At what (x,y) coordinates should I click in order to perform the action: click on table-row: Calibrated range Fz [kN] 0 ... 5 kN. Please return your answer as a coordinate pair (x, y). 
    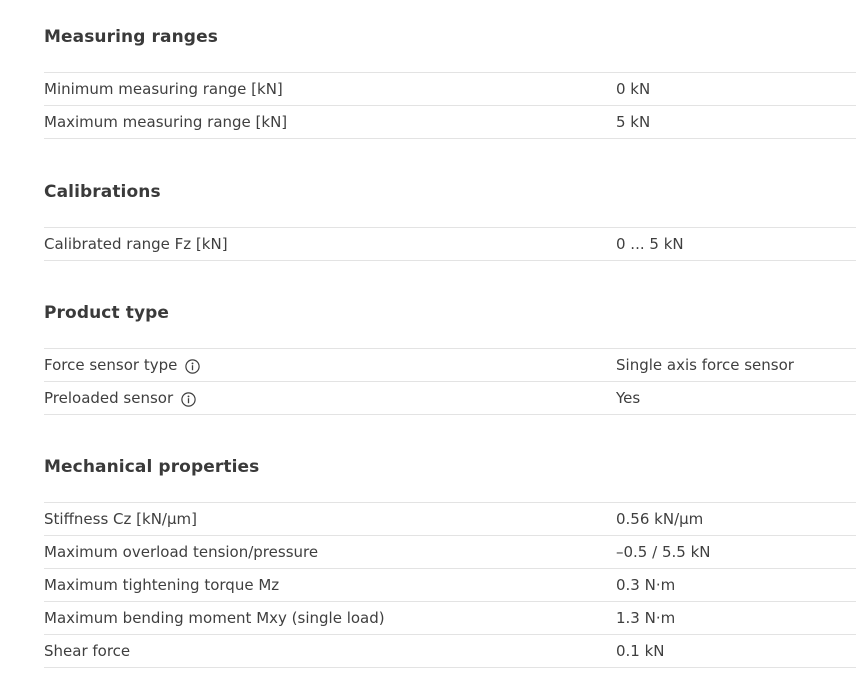
    Looking at the image, I should click on (450, 244).